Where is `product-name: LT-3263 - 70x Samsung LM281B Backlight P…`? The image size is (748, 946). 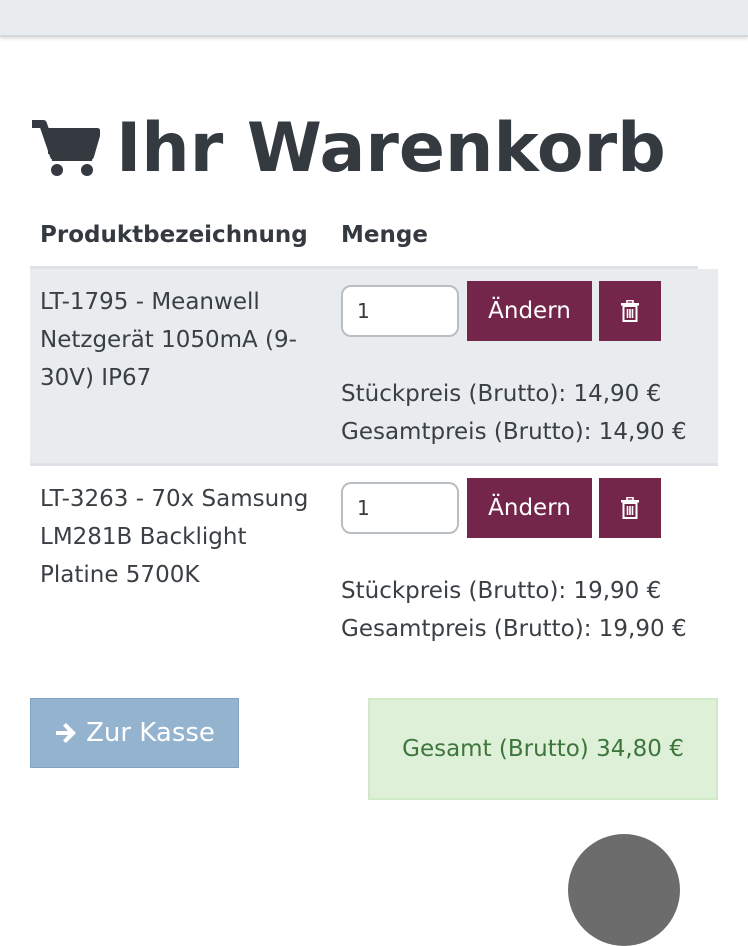 product-name: LT-3263 - 70x Samsung LM281B Backlight P… is located at coordinates (174, 537).